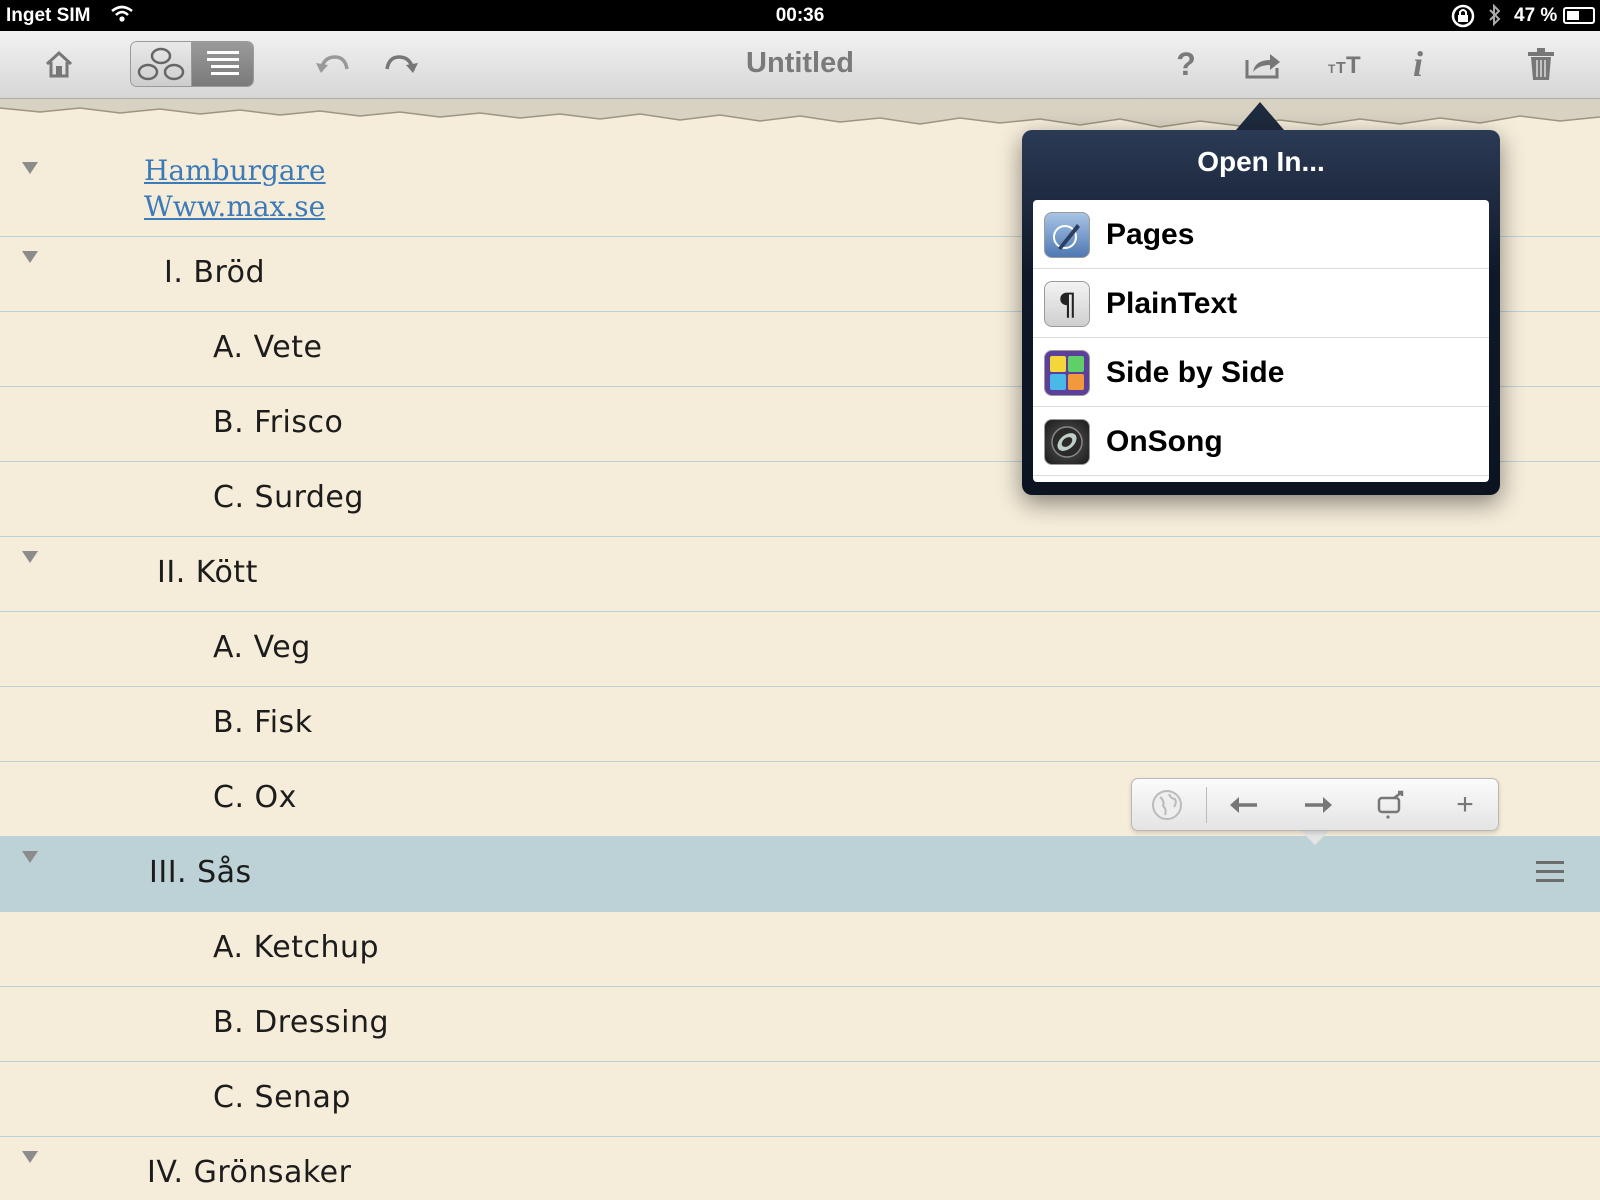 Image resolution: width=1600 pixels, height=1200 pixels. I want to click on info-button: i, so click(1418, 64).